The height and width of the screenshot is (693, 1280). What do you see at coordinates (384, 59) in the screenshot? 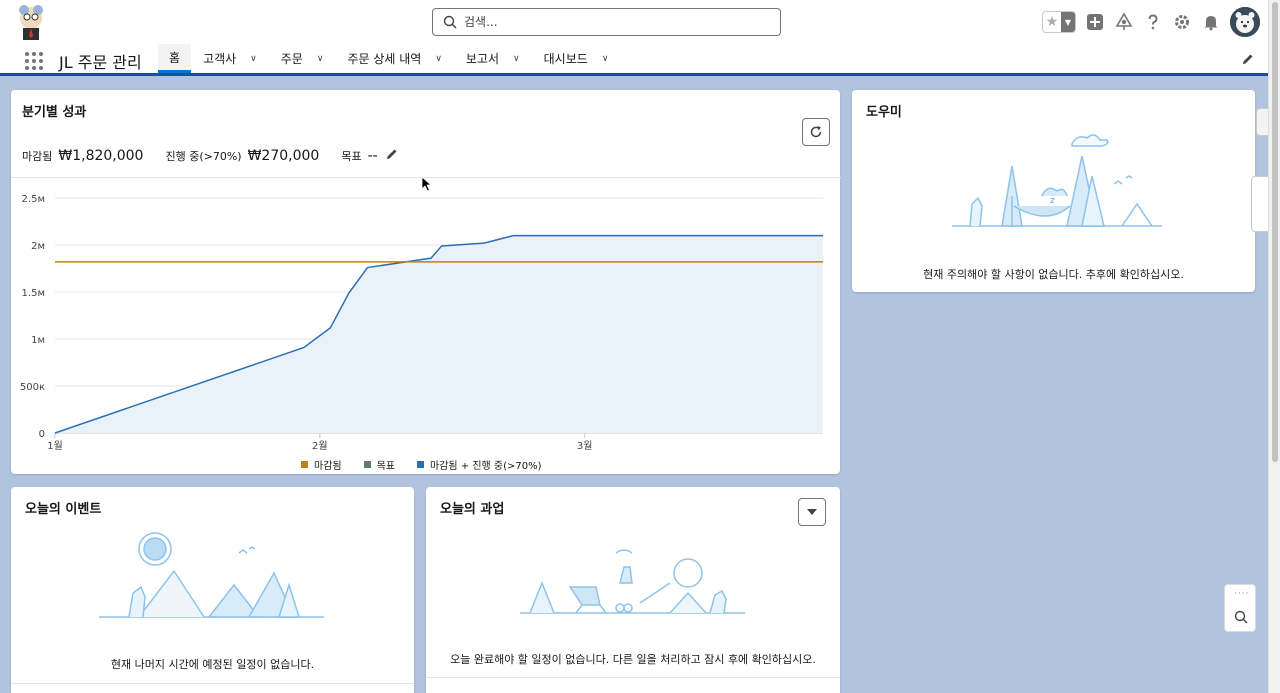
I see `tab-label: 주문 상세 내역` at bounding box center [384, 59].